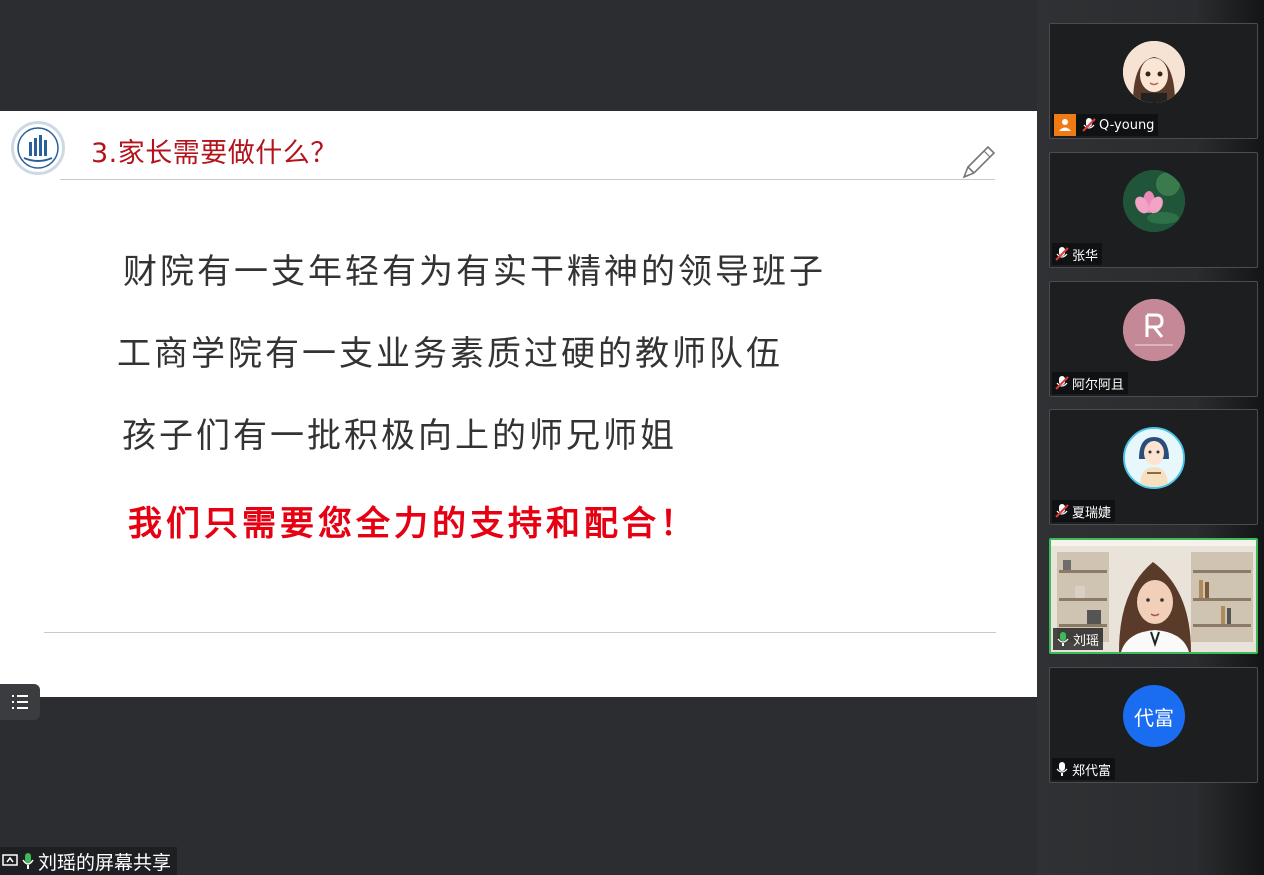  I want to click on participant-tile-active-speaker: 刘瑶, so click(1153, 596).